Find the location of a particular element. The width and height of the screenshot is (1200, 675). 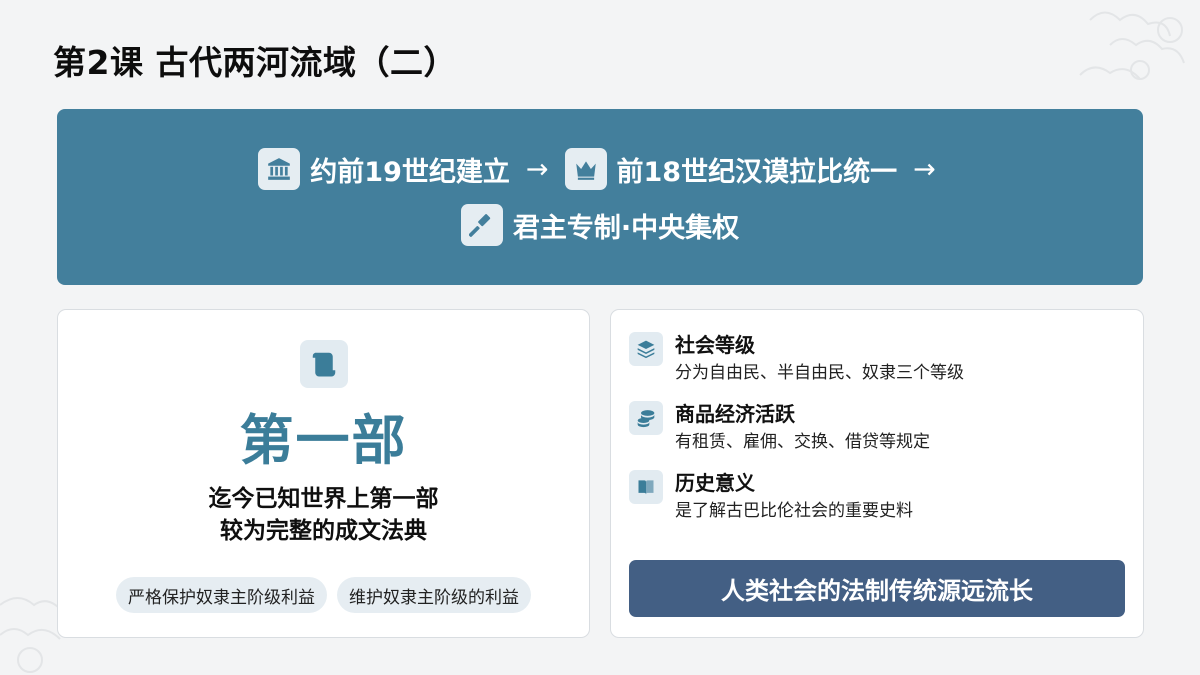

code-description-line-1: 迄今已知世界上第一部 is located at coordinates (323, 499).